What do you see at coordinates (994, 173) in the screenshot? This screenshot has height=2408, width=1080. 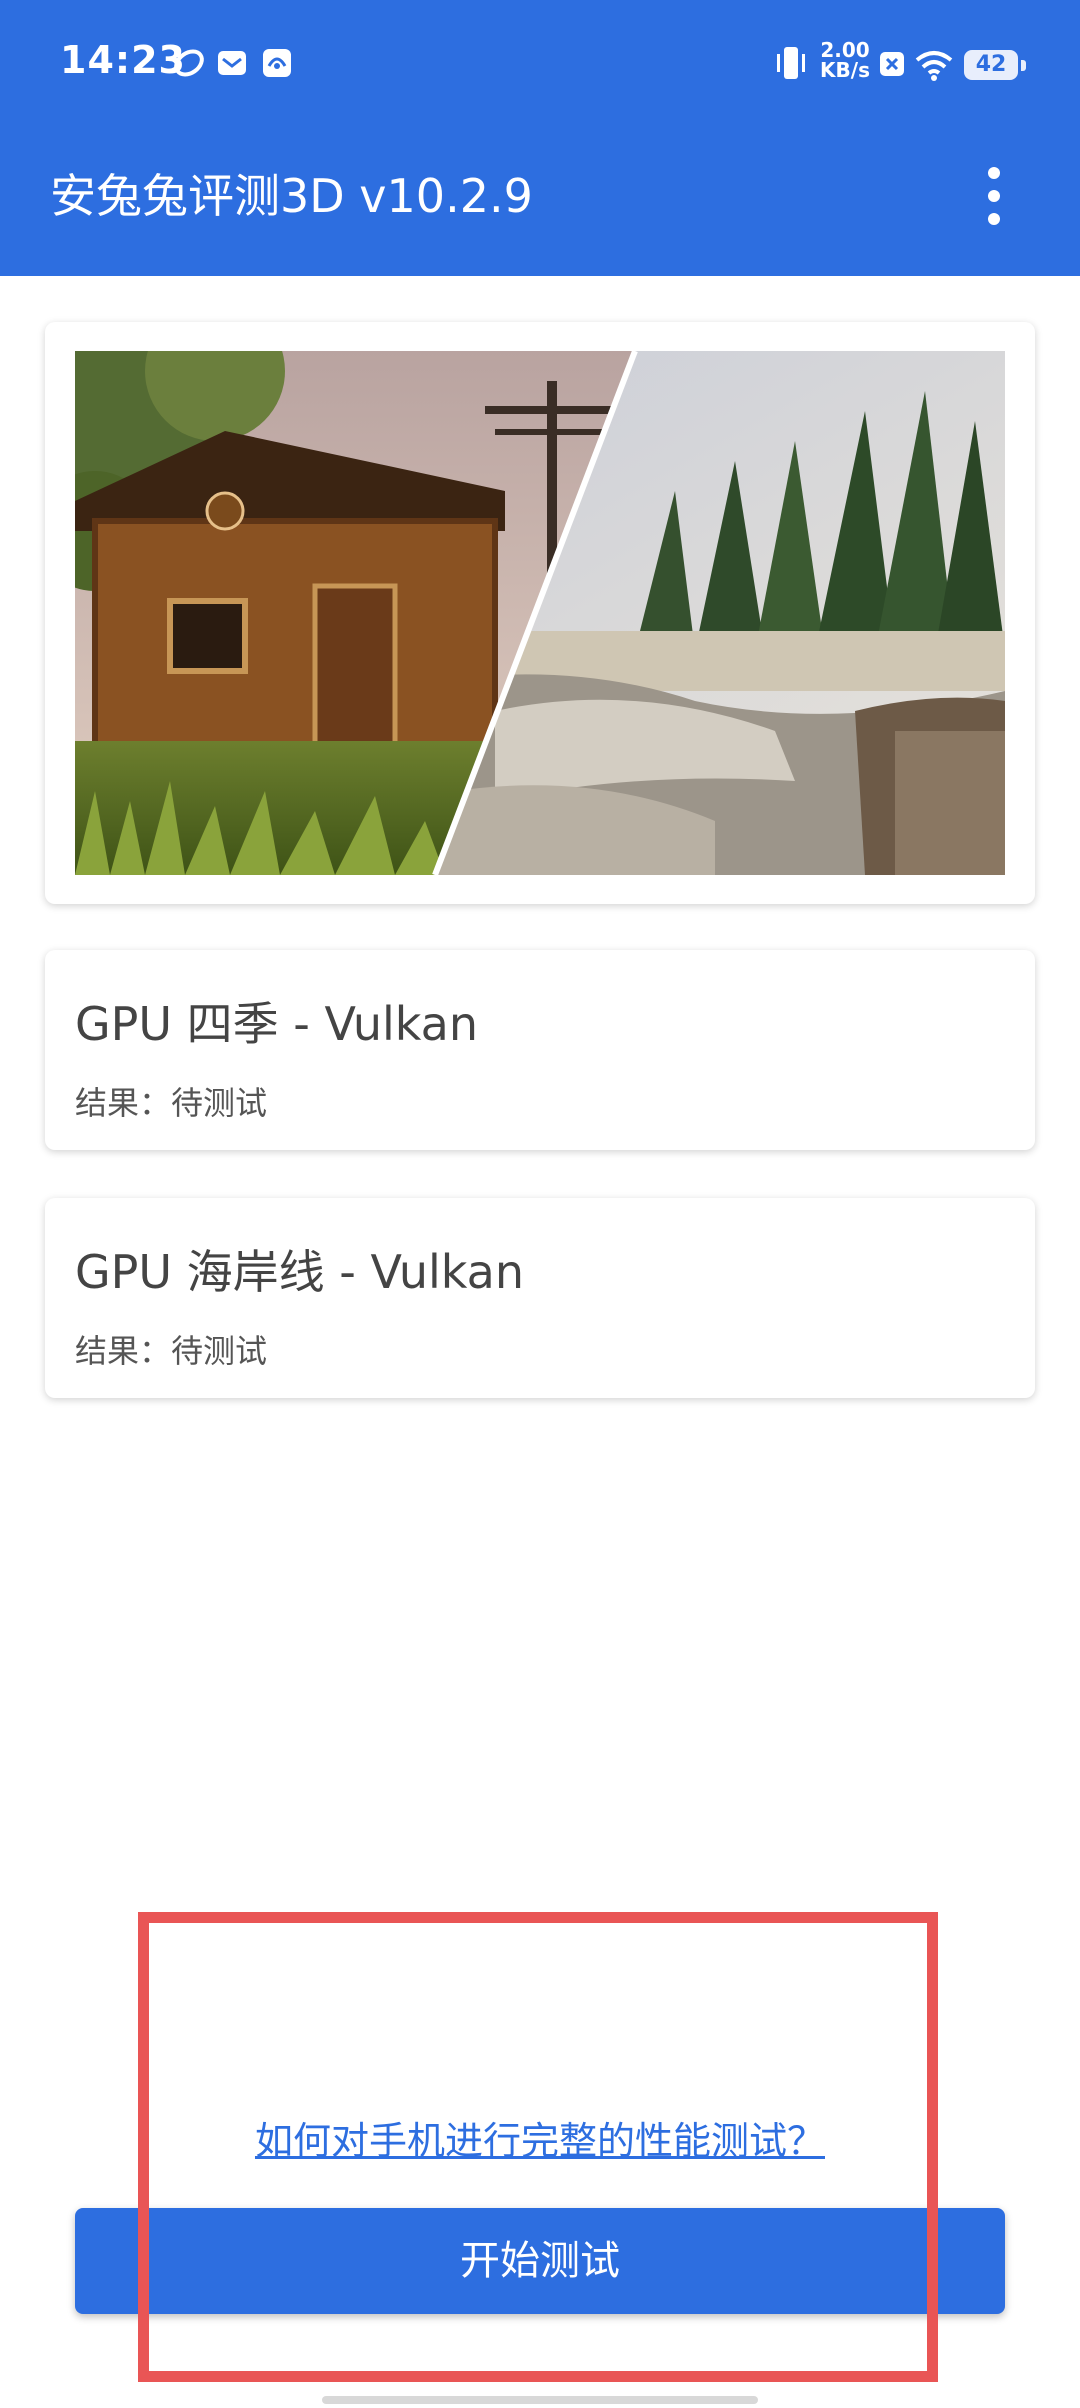 I see `more-vert-icon` at bounding box center [994, 173].